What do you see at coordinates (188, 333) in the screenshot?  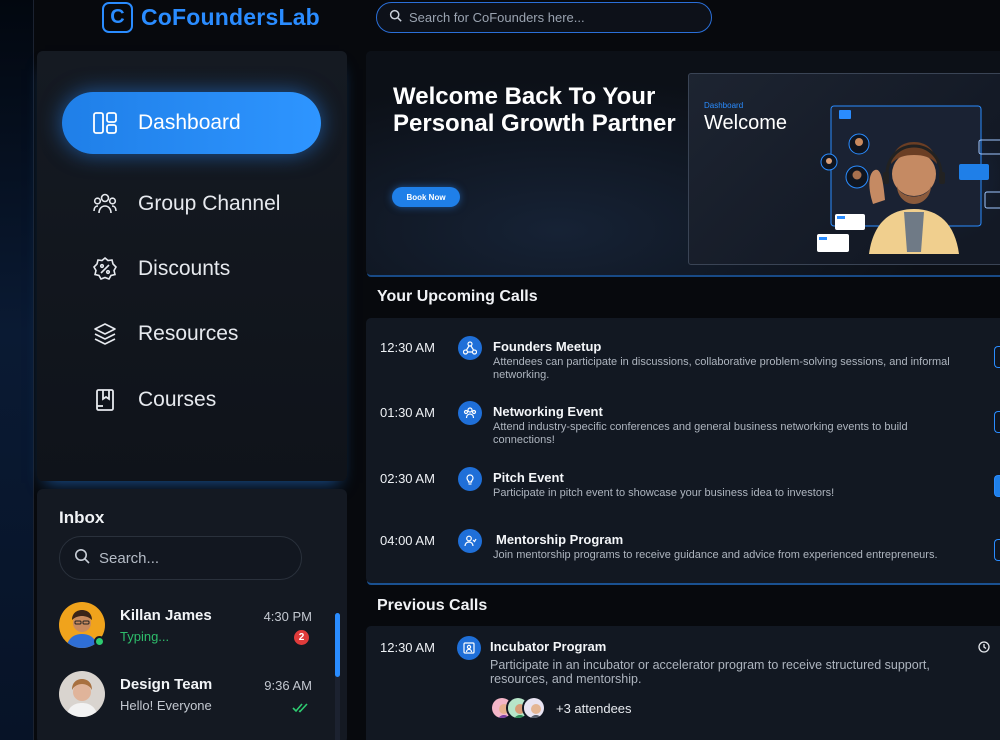 I see `sidebar-item-label: Resources` at bounding box center [188, 333].